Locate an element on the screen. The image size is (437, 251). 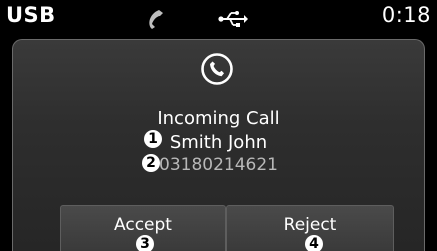
incoming-call-title: Incoming Call is located at coordinates (218, 118).